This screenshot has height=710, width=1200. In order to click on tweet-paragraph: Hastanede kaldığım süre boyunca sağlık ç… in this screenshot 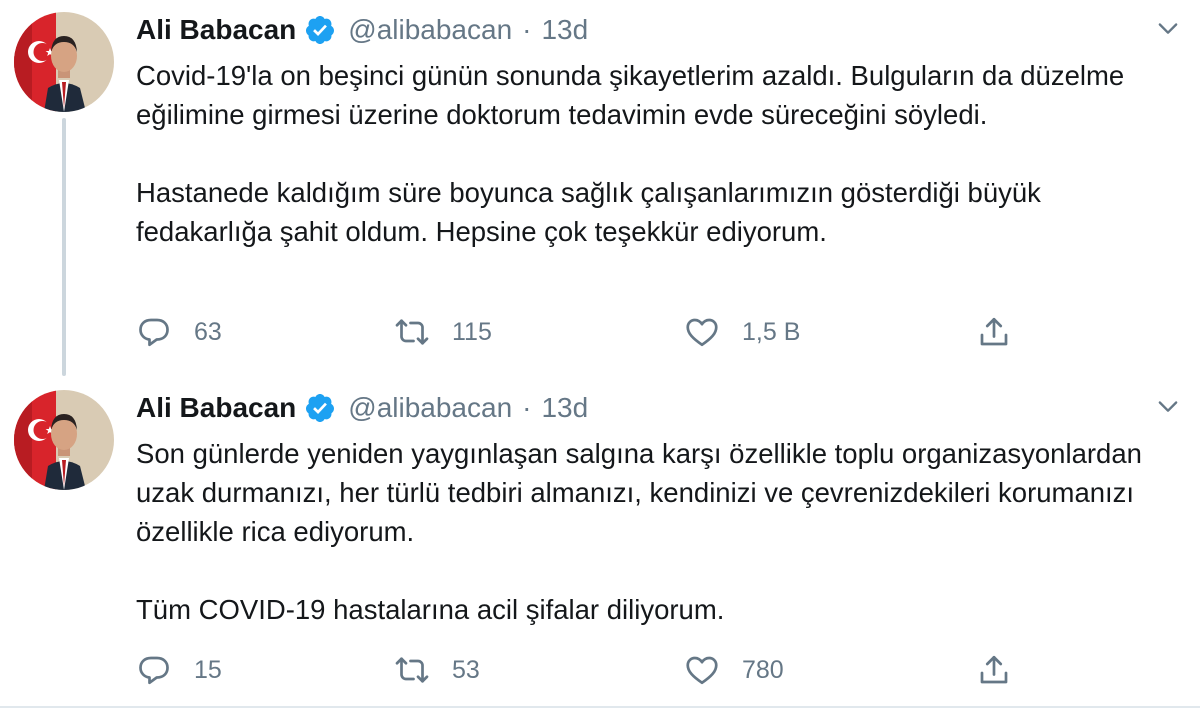, I will do `click(588, 212)`.